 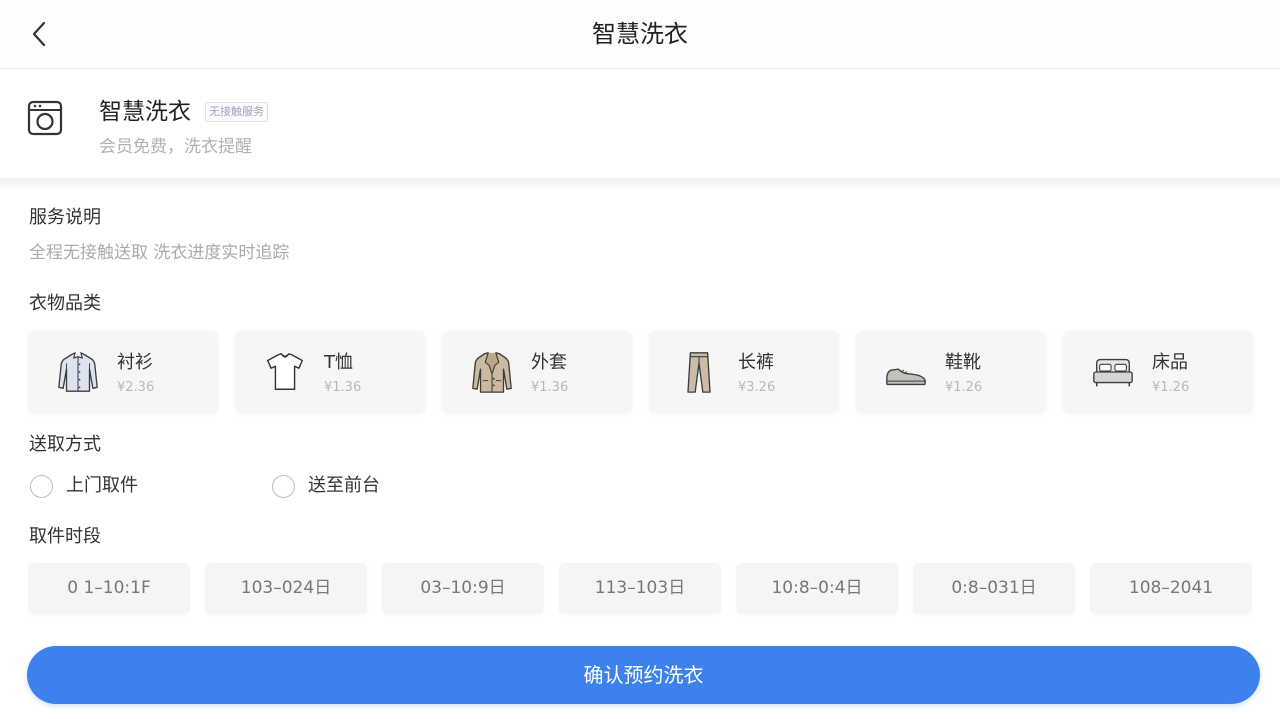 I want to click on category-price: ¥3.26, so click(x=757, y=387).